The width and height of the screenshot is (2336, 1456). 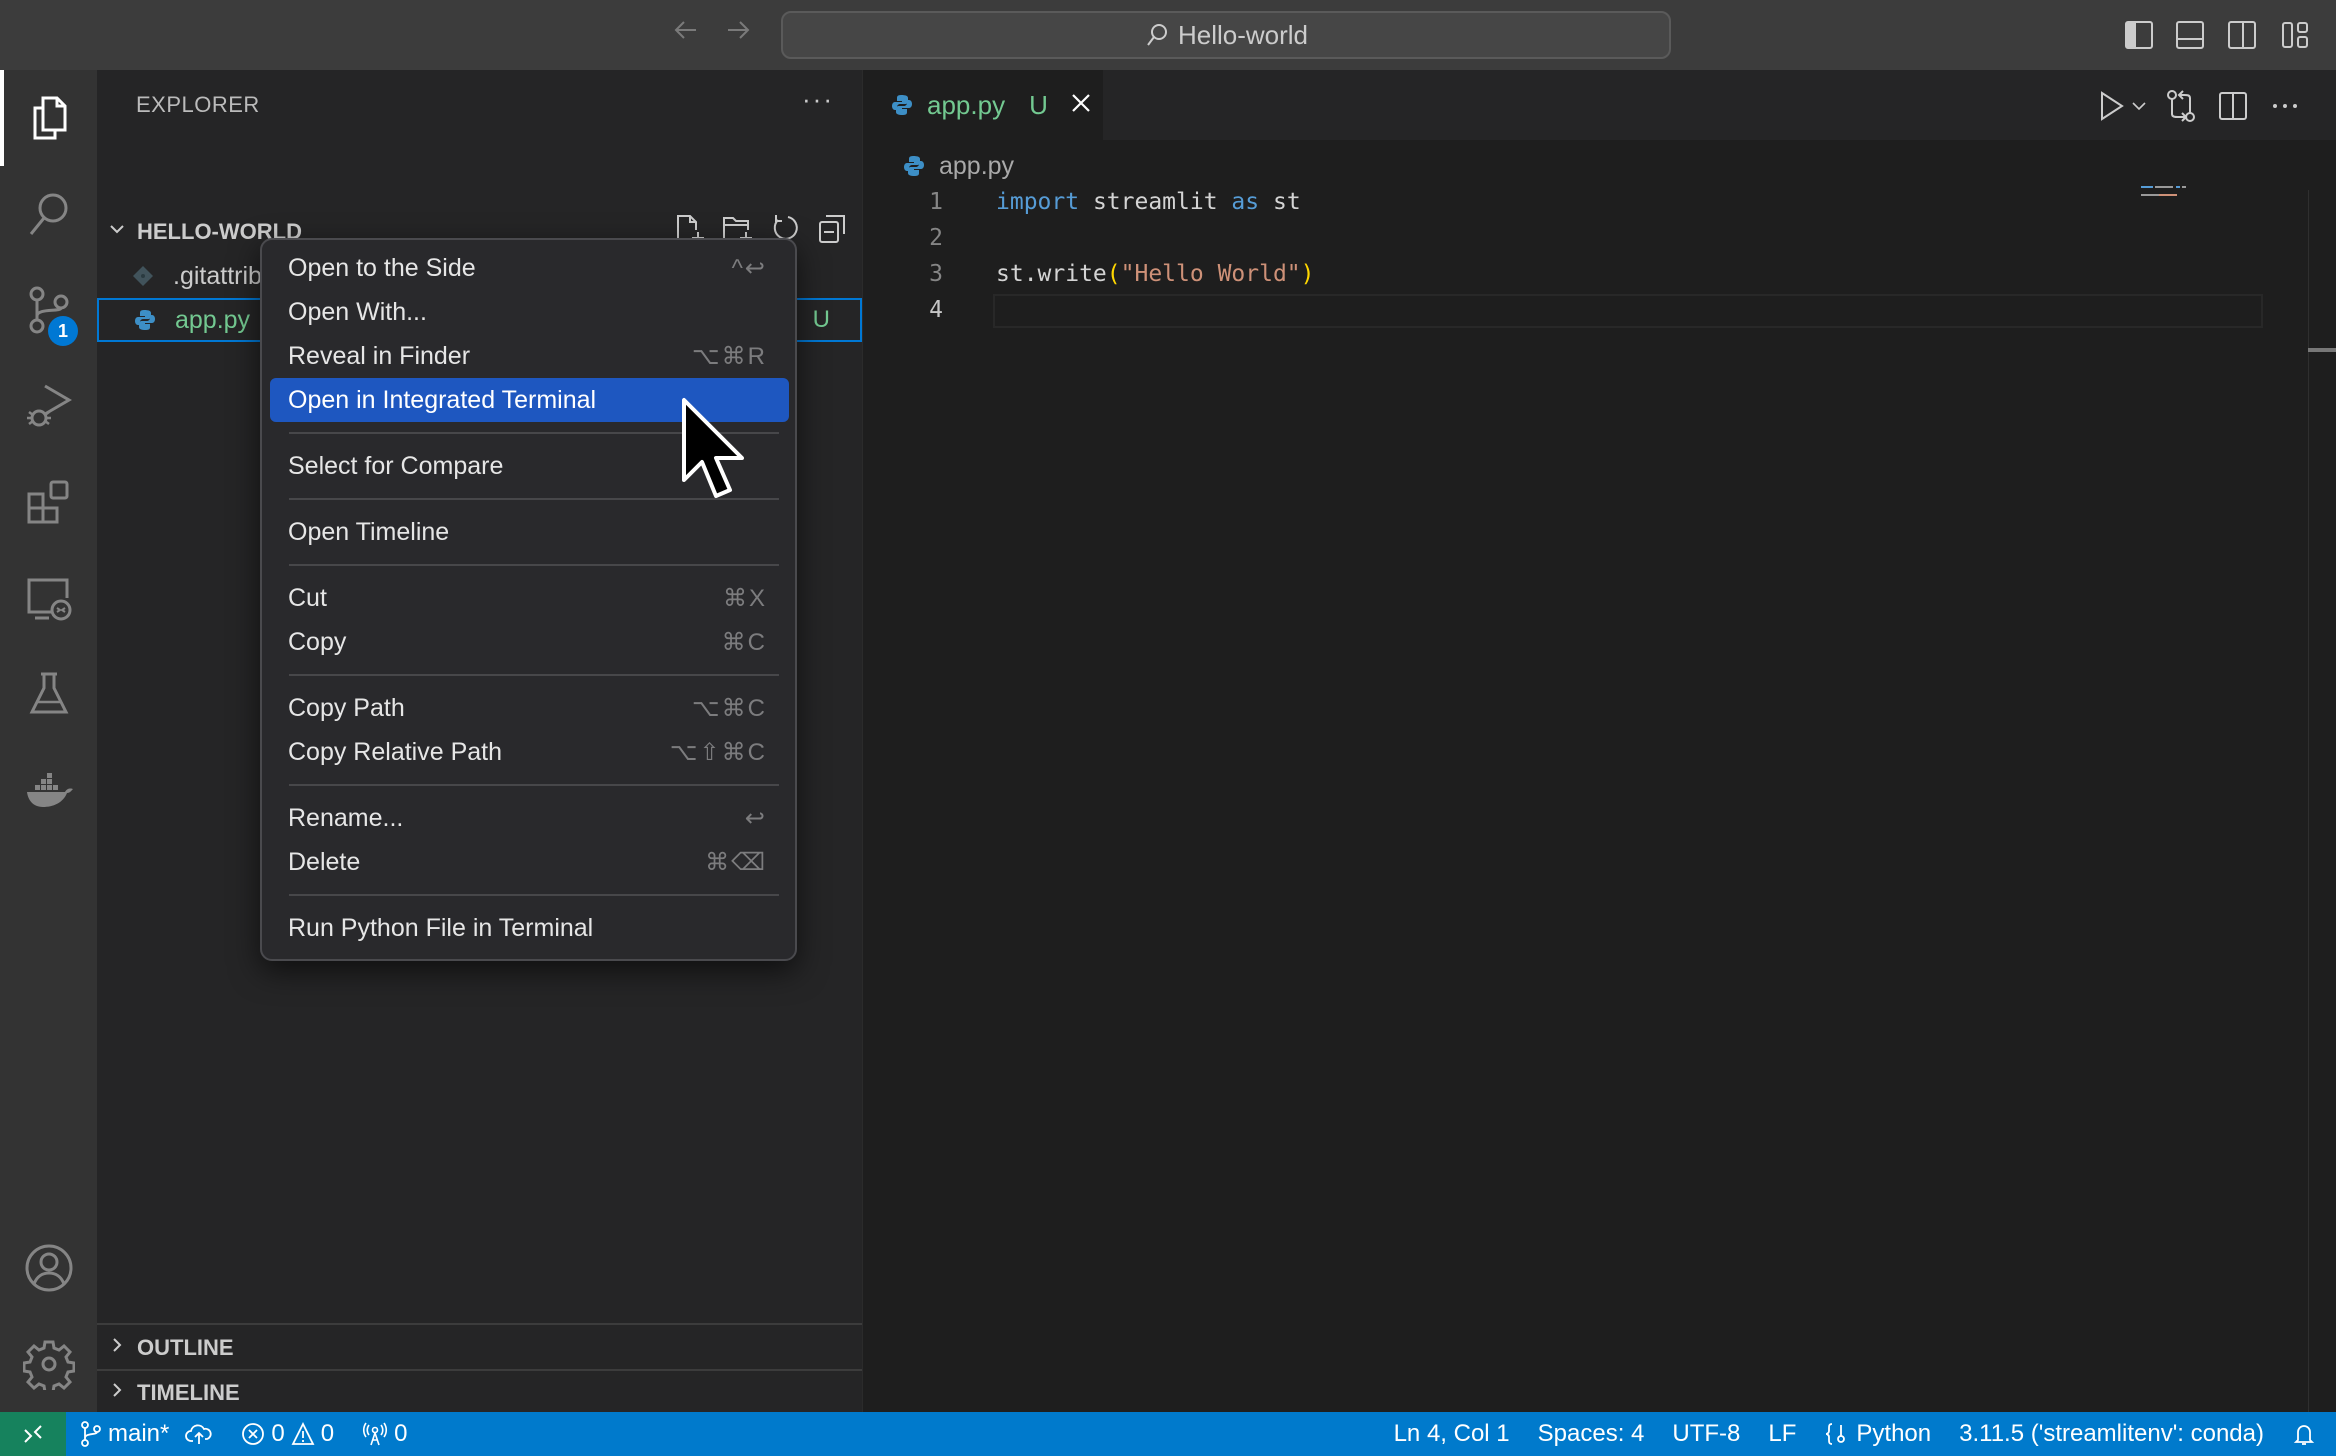 I want to click on toggle-secondary-sidebar-button, so click(x=2242, y=35).